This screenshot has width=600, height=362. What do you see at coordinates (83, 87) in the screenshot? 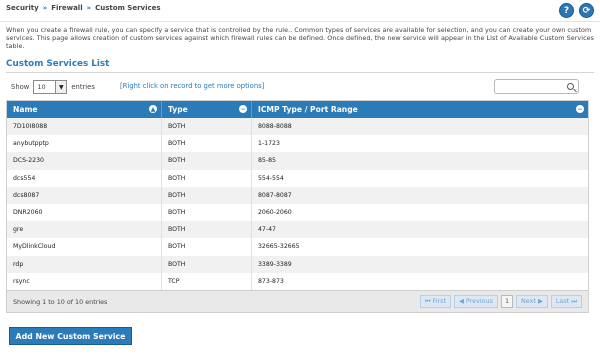
I see `entries-label: entries` at bounding box center [83, 87].